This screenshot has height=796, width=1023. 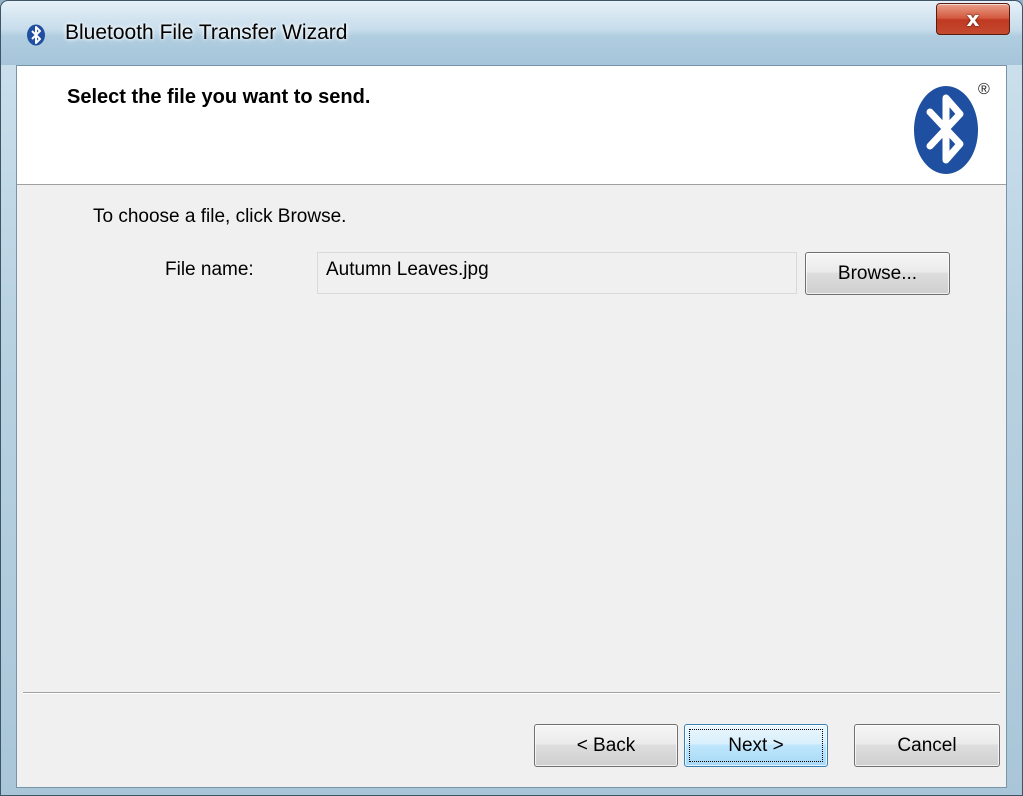 I want to click on back-button-label: < Back, so click(x=606, y=745).